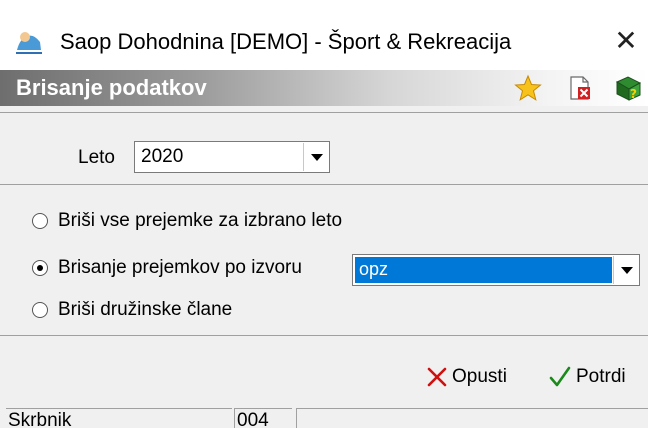  I want to click on page-title: Brisanje podatkov, so click(111, 87).